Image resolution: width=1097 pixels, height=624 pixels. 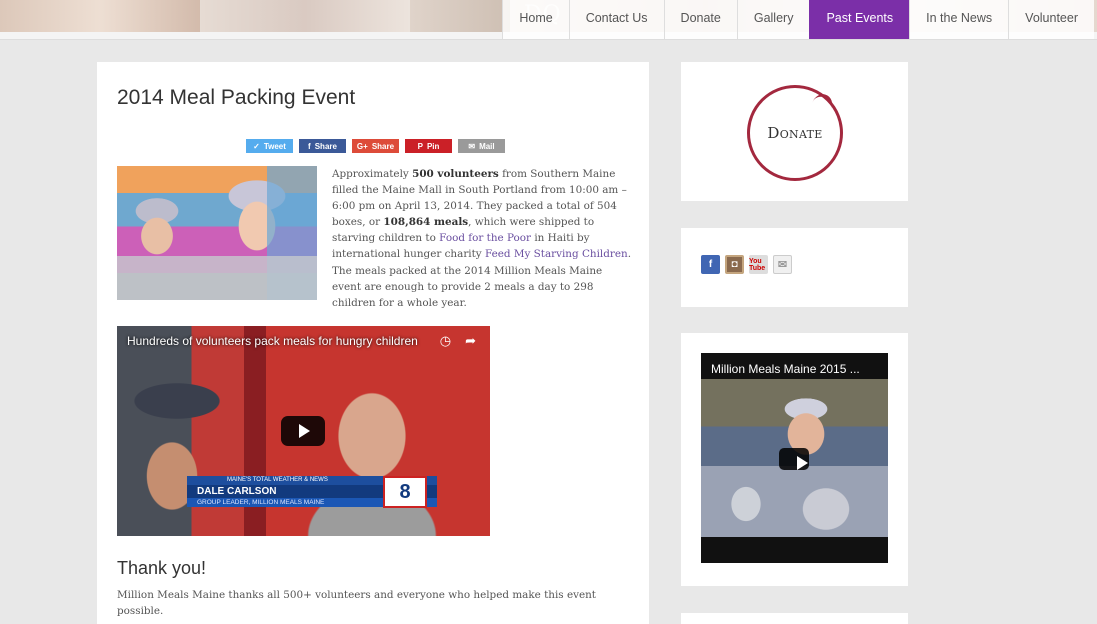 What do you see at coordinates (455, 174) in the screenshot?
I see `volunteer-count: 500 volunteers` at bounding box center [455, 174].